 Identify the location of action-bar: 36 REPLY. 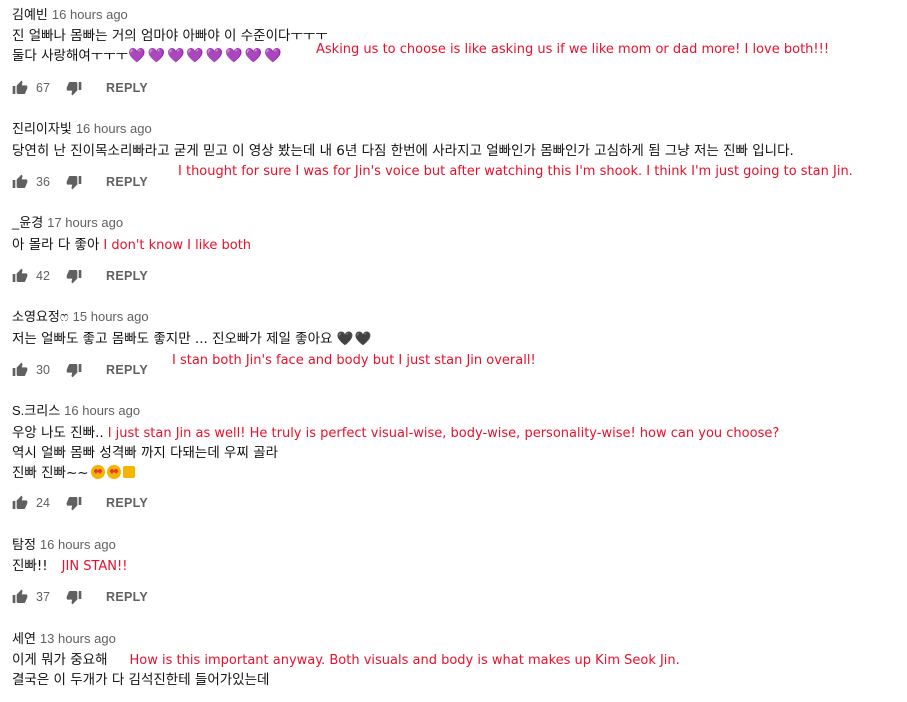
(80, 182).